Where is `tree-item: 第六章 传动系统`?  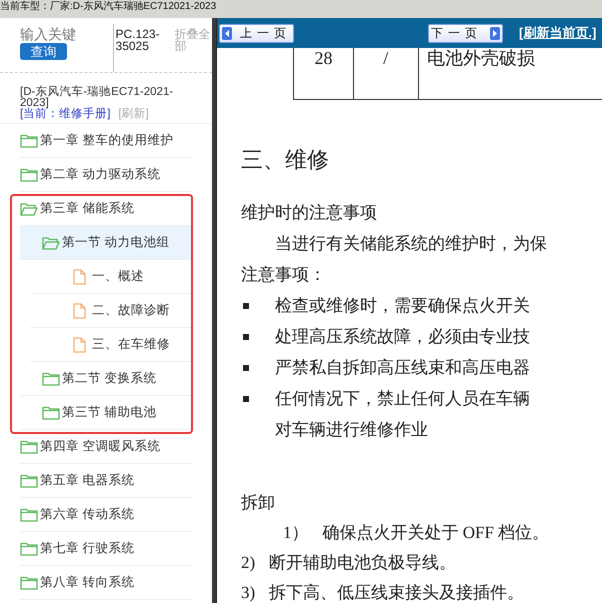
tree-item: 第六章 传动系统 is located at coordinates (106, 515).